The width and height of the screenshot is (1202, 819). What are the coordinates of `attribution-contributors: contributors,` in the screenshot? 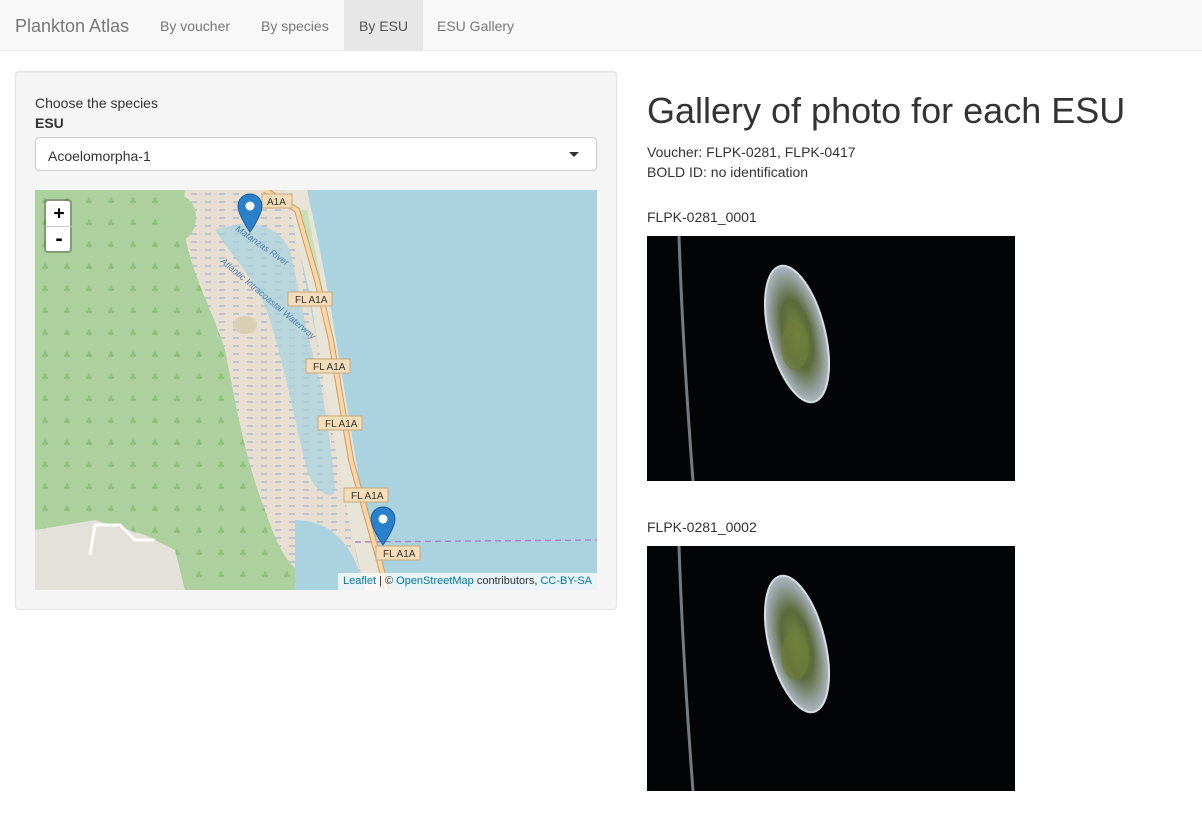 It's located at (507, 581).